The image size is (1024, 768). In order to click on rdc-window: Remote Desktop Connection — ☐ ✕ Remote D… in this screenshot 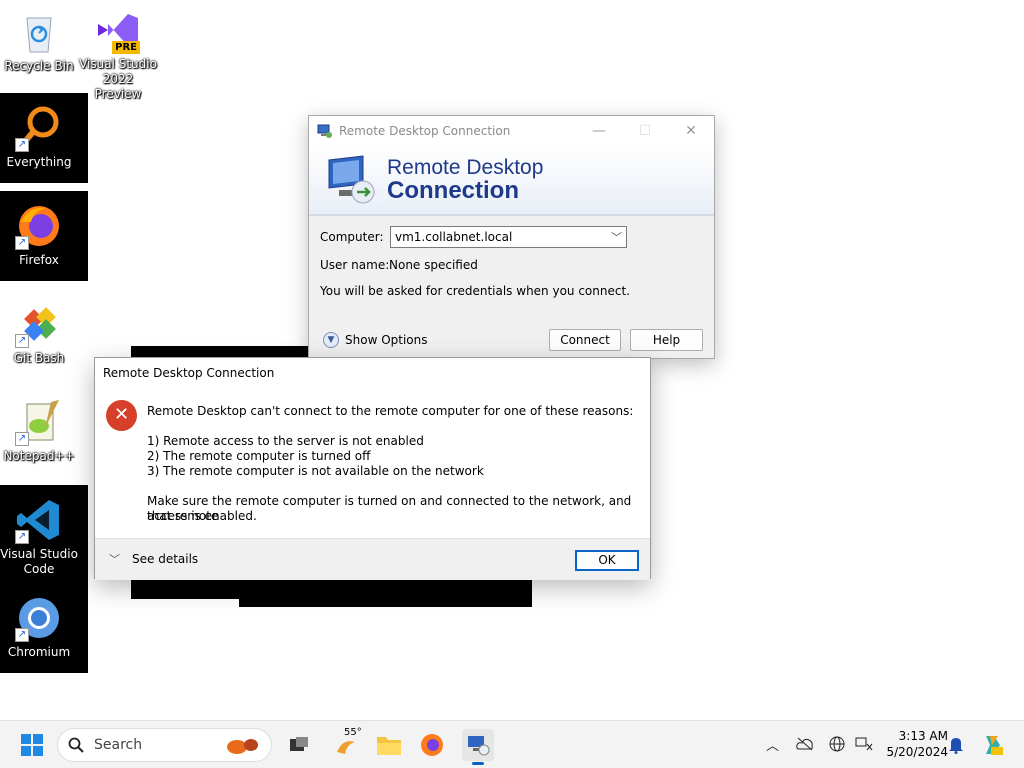, I will do `click(511, 237)`.